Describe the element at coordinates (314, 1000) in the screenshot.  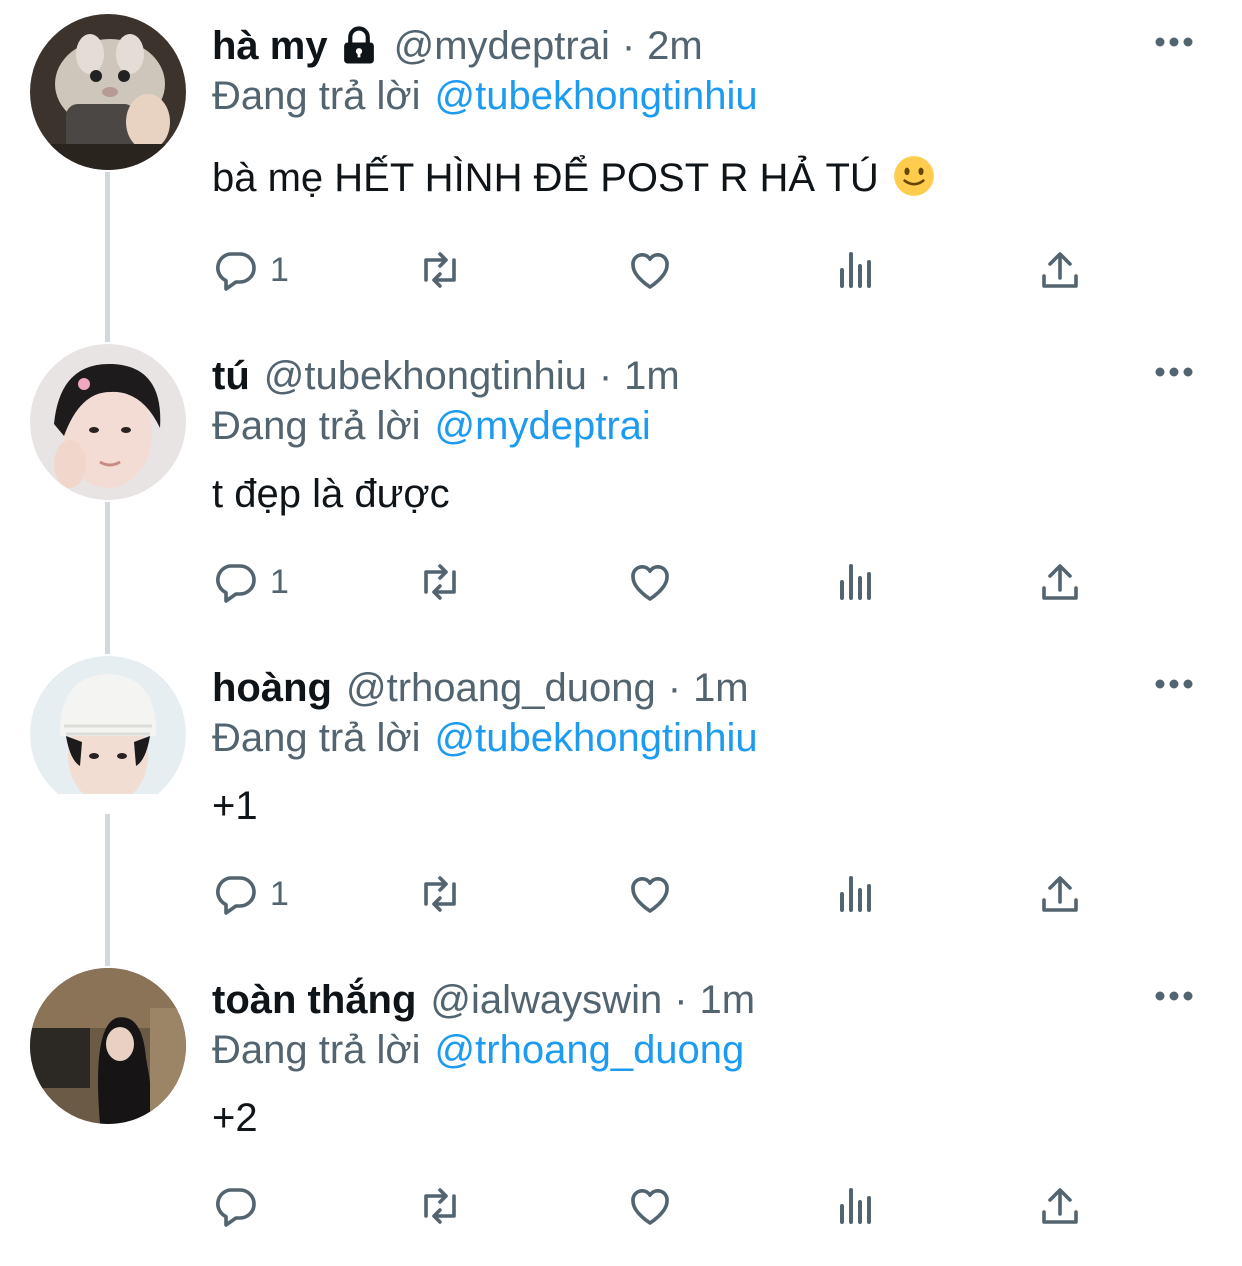
I see `display-name: toàn thắng` at that location.